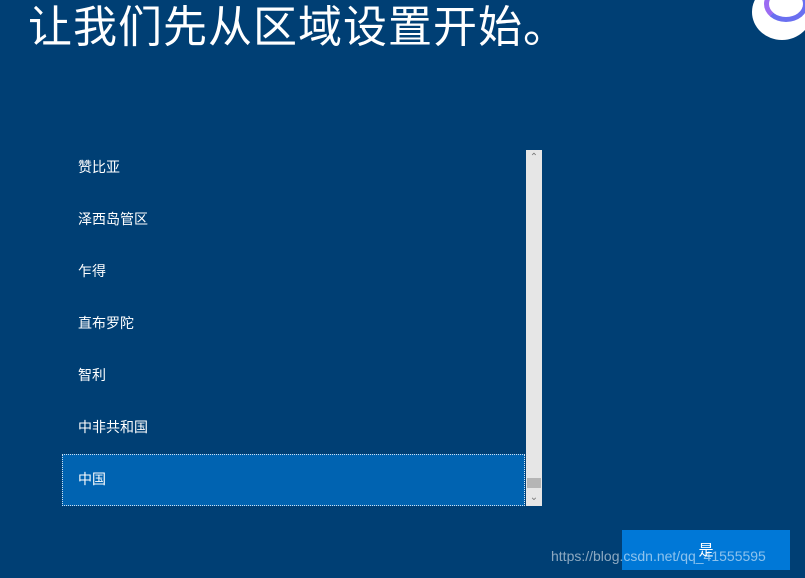 The height and width of the screenshot is (578, 805). What do you see at coordinates (658, 556) in the screenshot?
I see `watermark: https://blog.csdn.net/qq_41555595` at bounding box center [658, 556].